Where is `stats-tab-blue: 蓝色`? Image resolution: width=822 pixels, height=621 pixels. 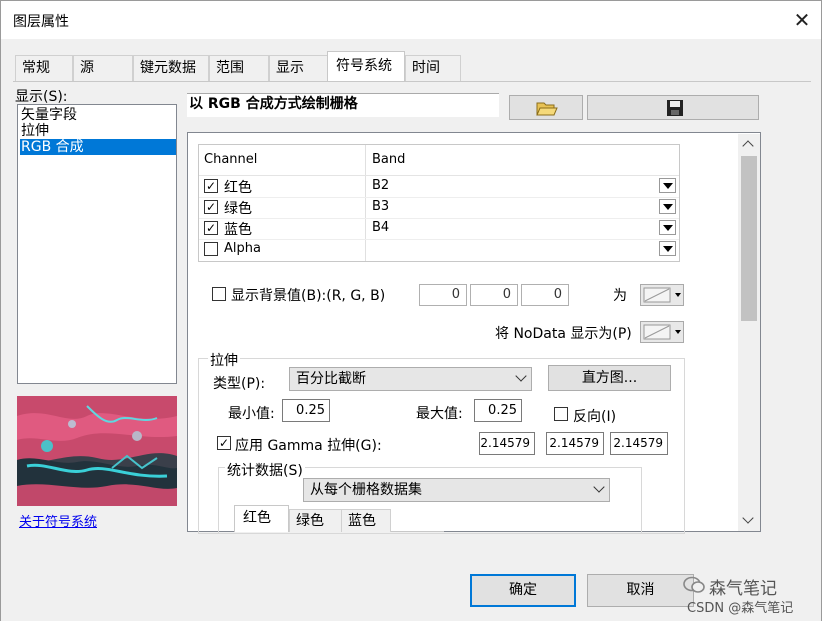 stats-tab-blue: 蓝色 is located at coordinates (366, 520).